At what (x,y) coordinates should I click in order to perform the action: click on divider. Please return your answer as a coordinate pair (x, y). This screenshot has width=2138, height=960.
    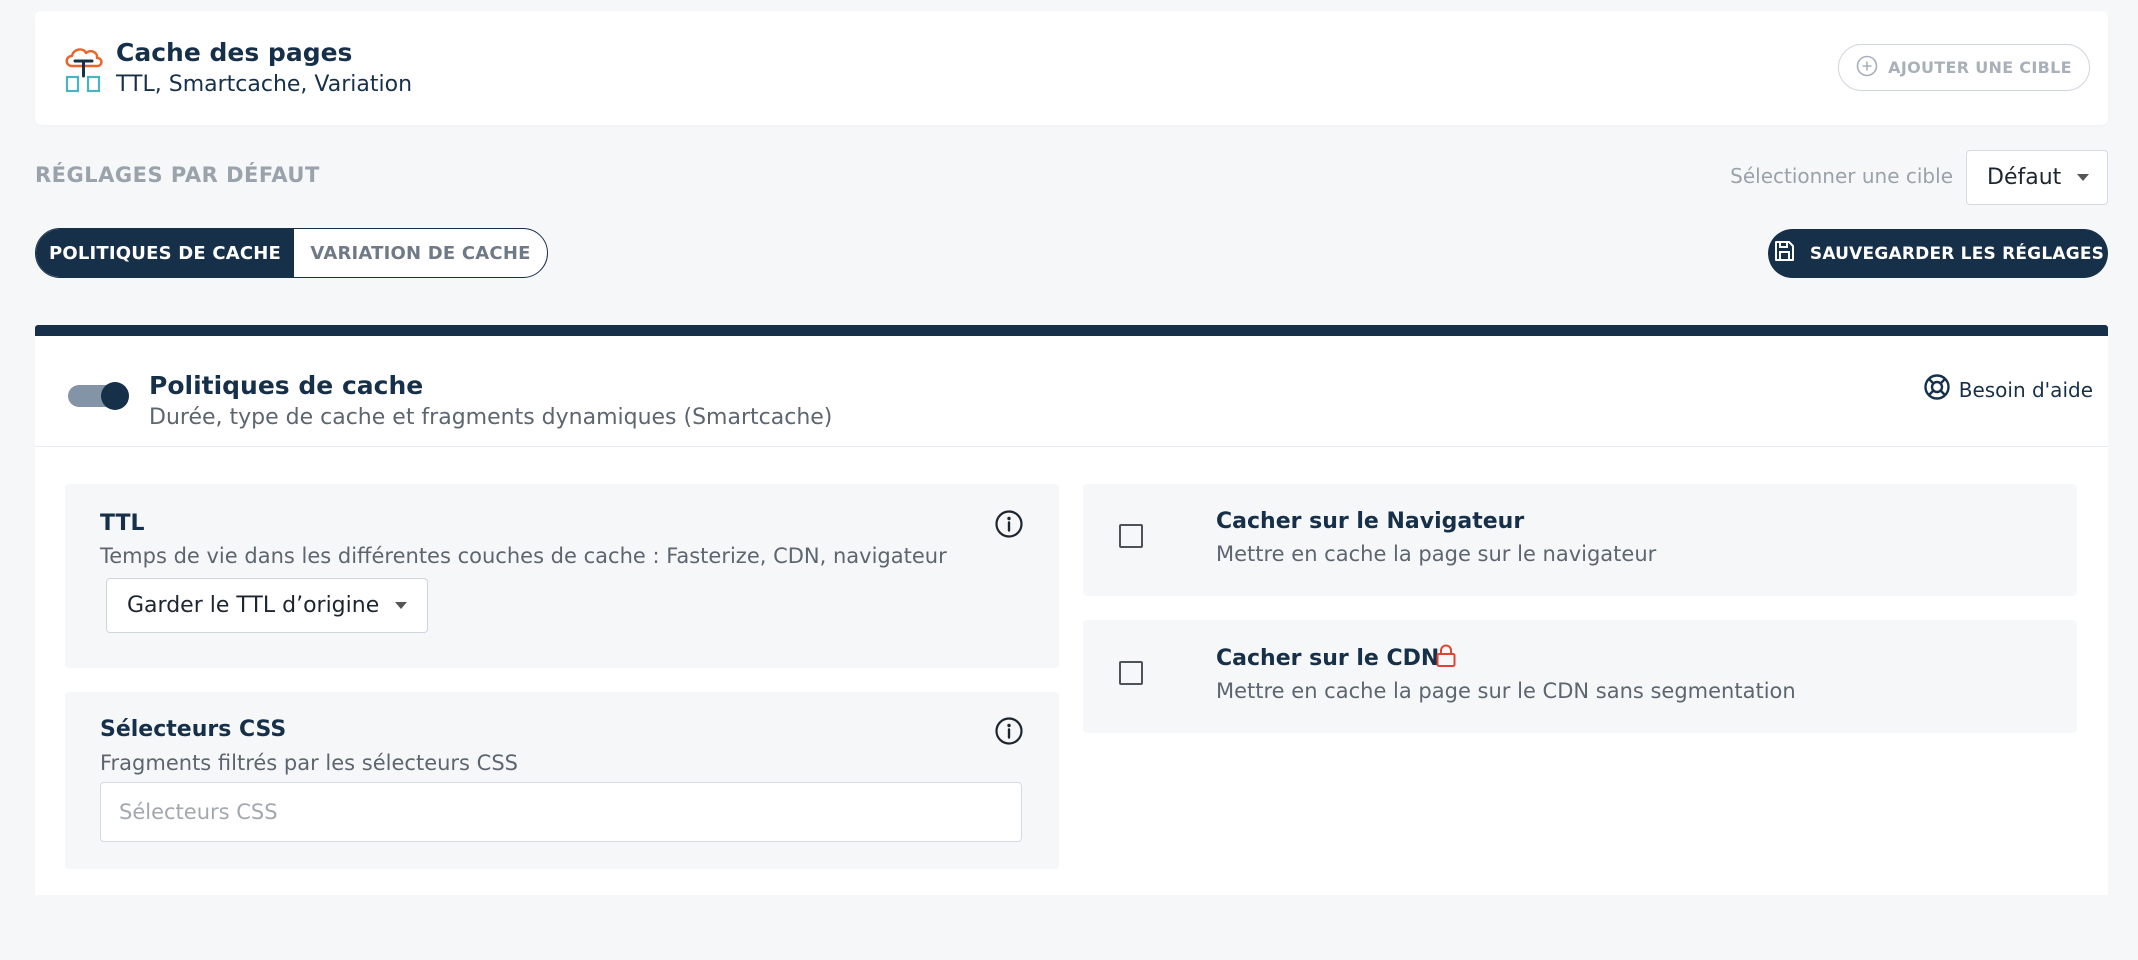
    Looking at the image, I should click on (1071, 446).